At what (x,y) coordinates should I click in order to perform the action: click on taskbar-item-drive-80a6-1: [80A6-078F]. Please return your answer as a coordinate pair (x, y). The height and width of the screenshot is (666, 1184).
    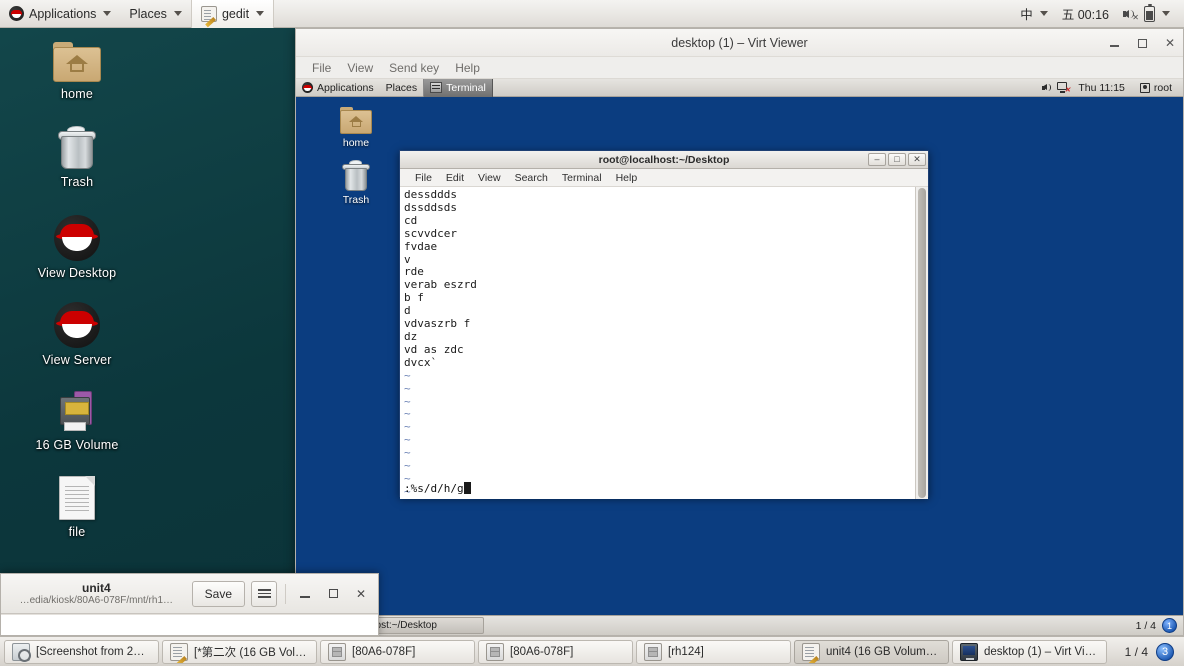
    Looking at the image, I should click on (397, 651).